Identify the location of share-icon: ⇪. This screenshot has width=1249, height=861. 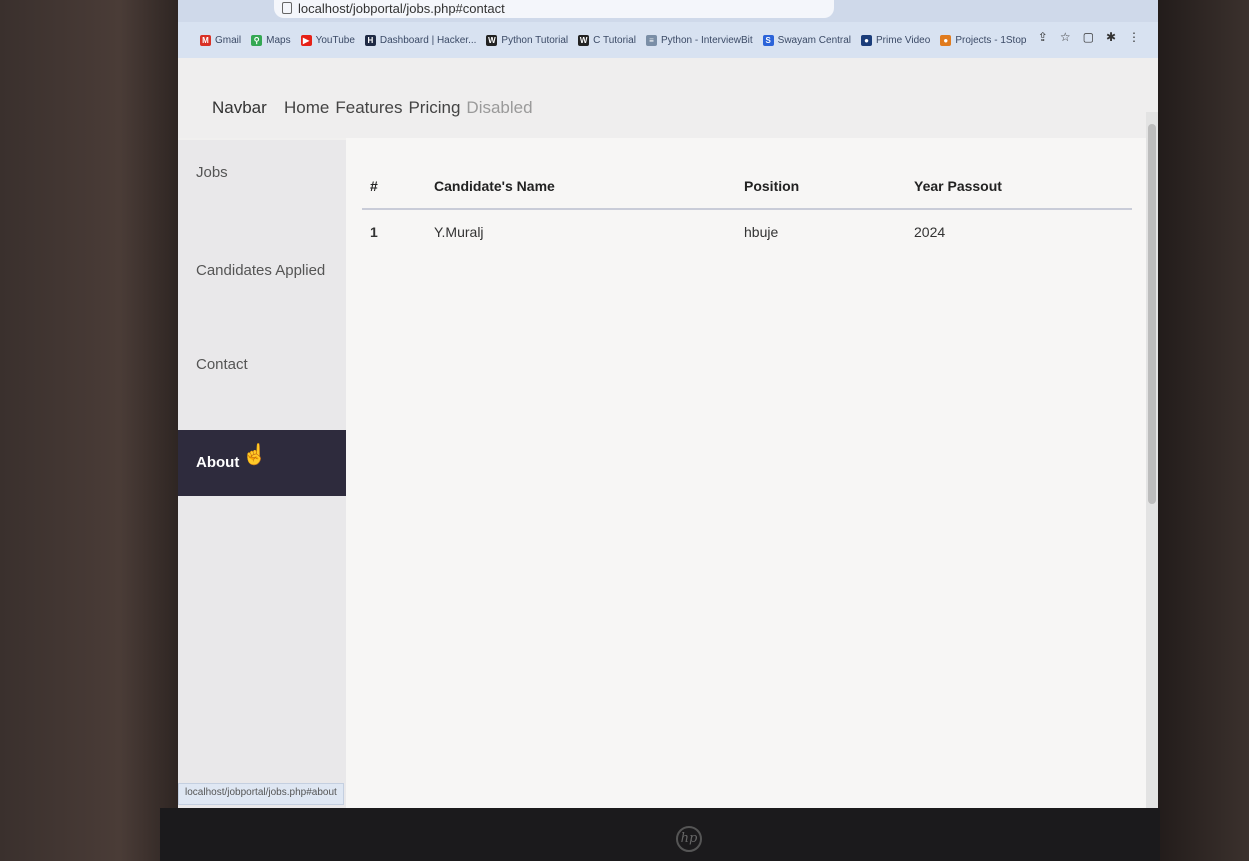
(1043, 37).